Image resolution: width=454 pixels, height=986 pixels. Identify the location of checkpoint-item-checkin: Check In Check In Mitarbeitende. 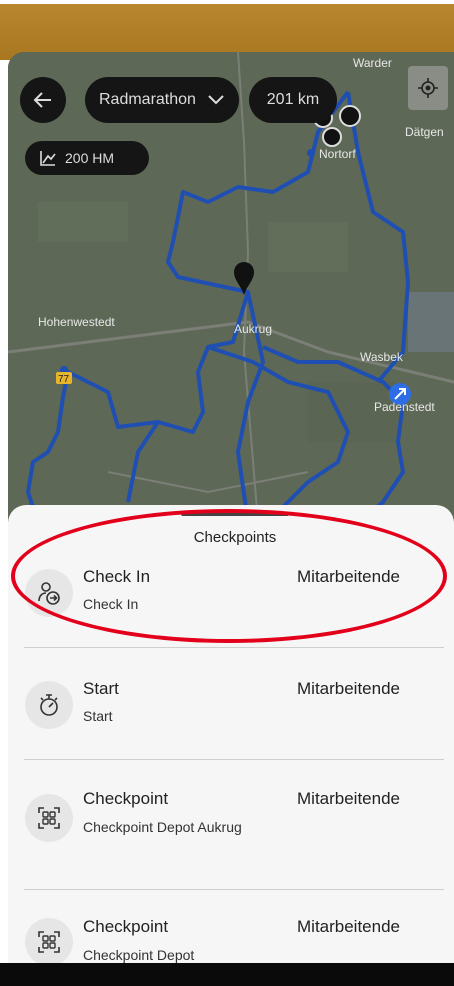
(231, 615).